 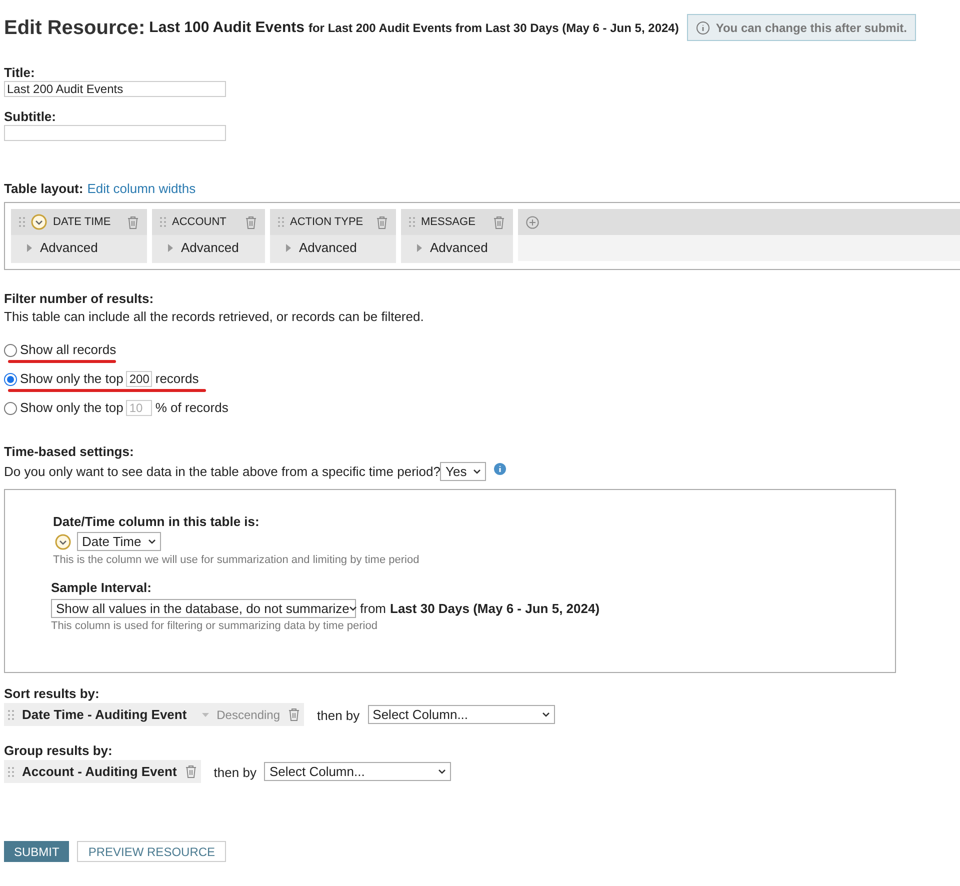 I want to click on sort-column: Date Time - Auditing Event, so click(x=104, y=714).